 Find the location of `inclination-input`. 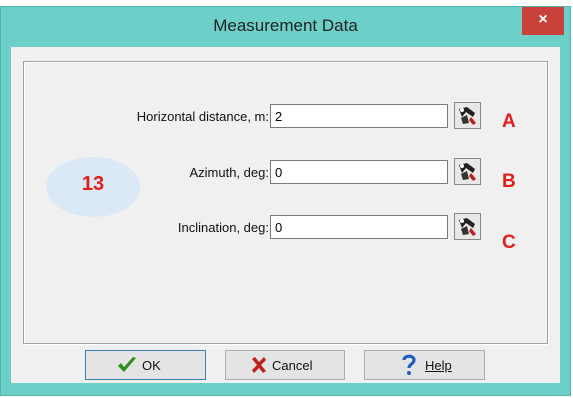

inclination-input is located at coordinates (359, 227).